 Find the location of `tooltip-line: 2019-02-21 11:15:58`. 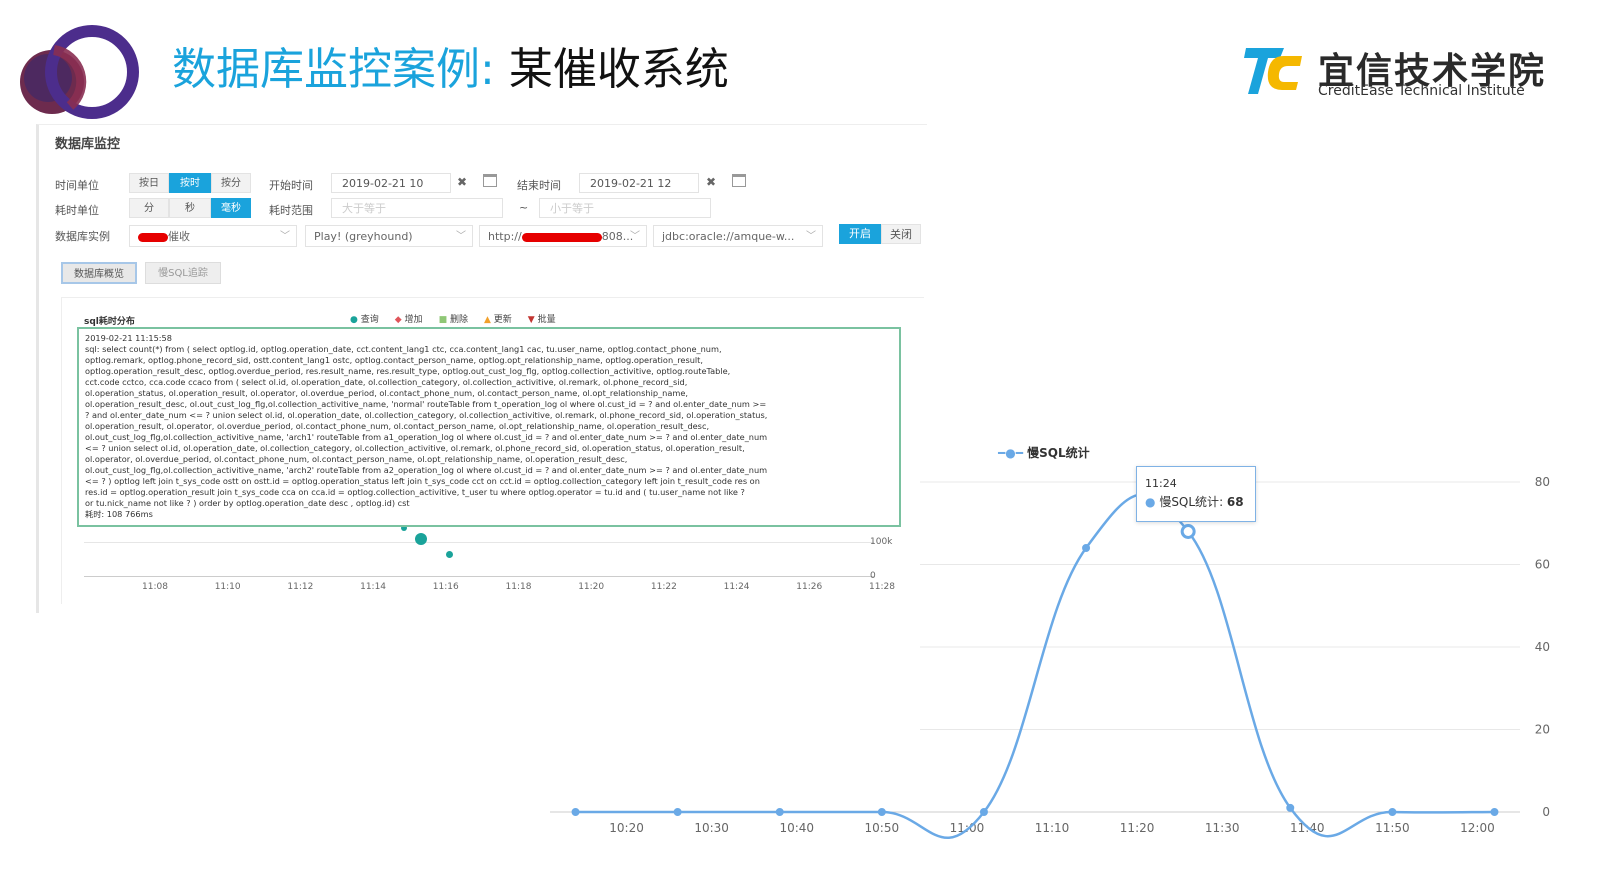

tooltip-line: 2019-02-21 11:15:58 is located at coordinates (128, 338).